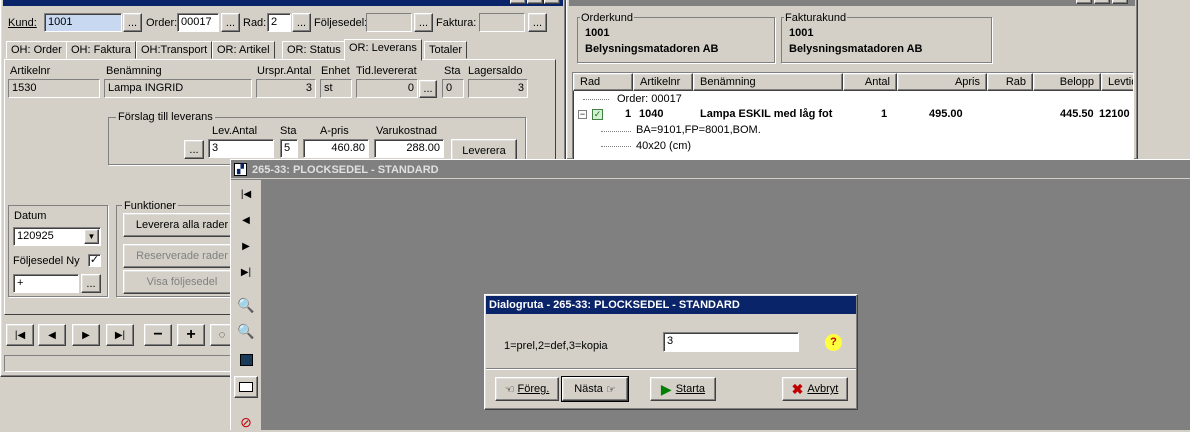  I want to click on starta-label: Starta, so click(690, 389).